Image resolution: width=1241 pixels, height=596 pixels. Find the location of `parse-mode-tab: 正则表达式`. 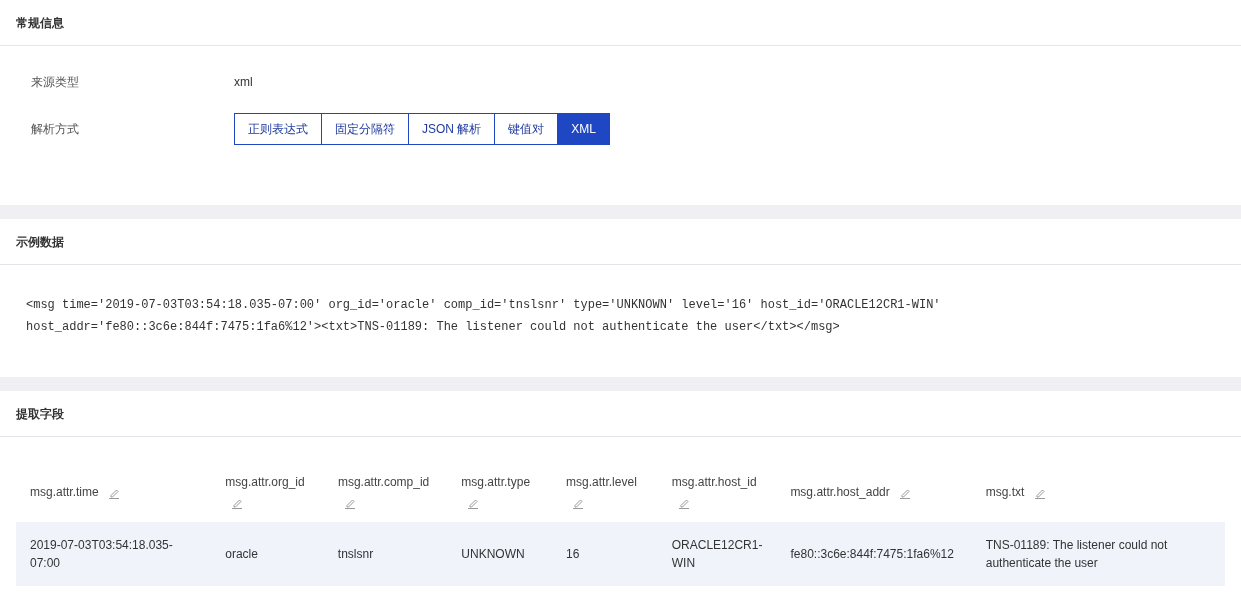

parse-mode-tab: 正则表达式 is located at coordinates (278, 129).